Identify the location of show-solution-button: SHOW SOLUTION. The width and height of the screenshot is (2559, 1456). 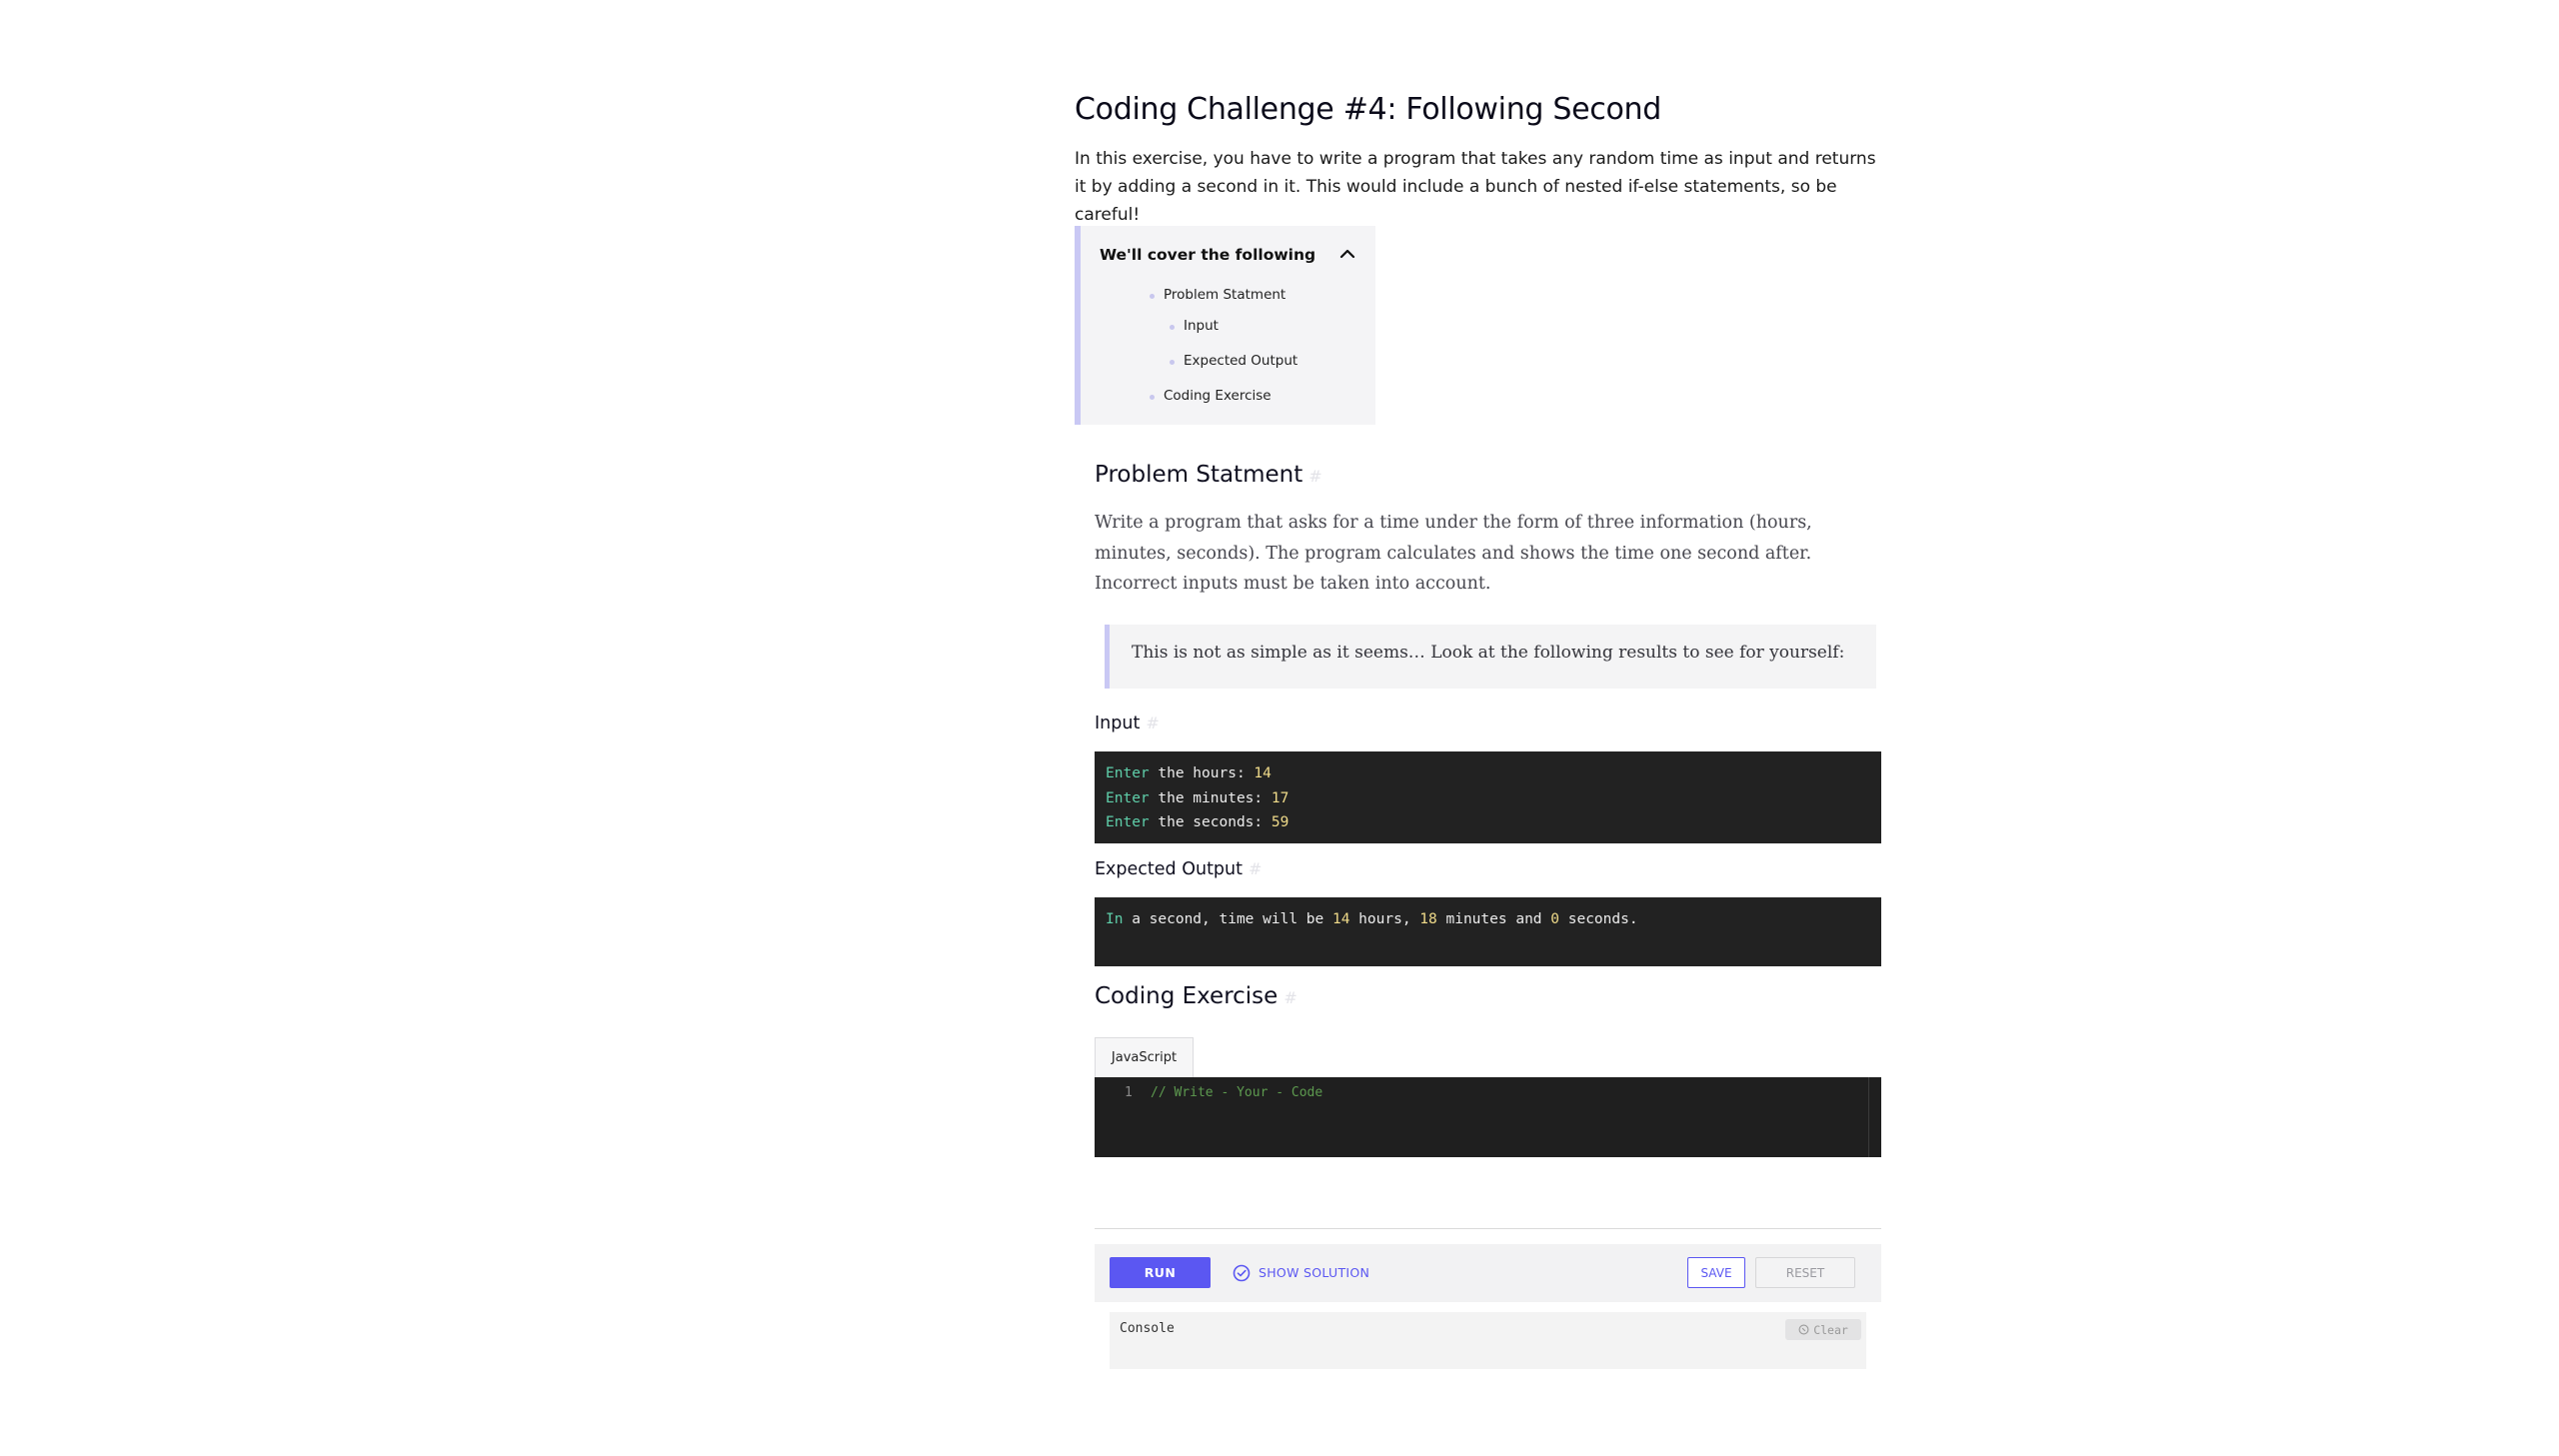
(1301, 1272).